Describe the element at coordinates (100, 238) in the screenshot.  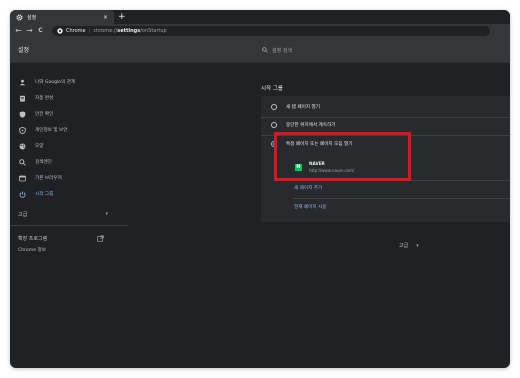
I see `external-link-icon` at that location.